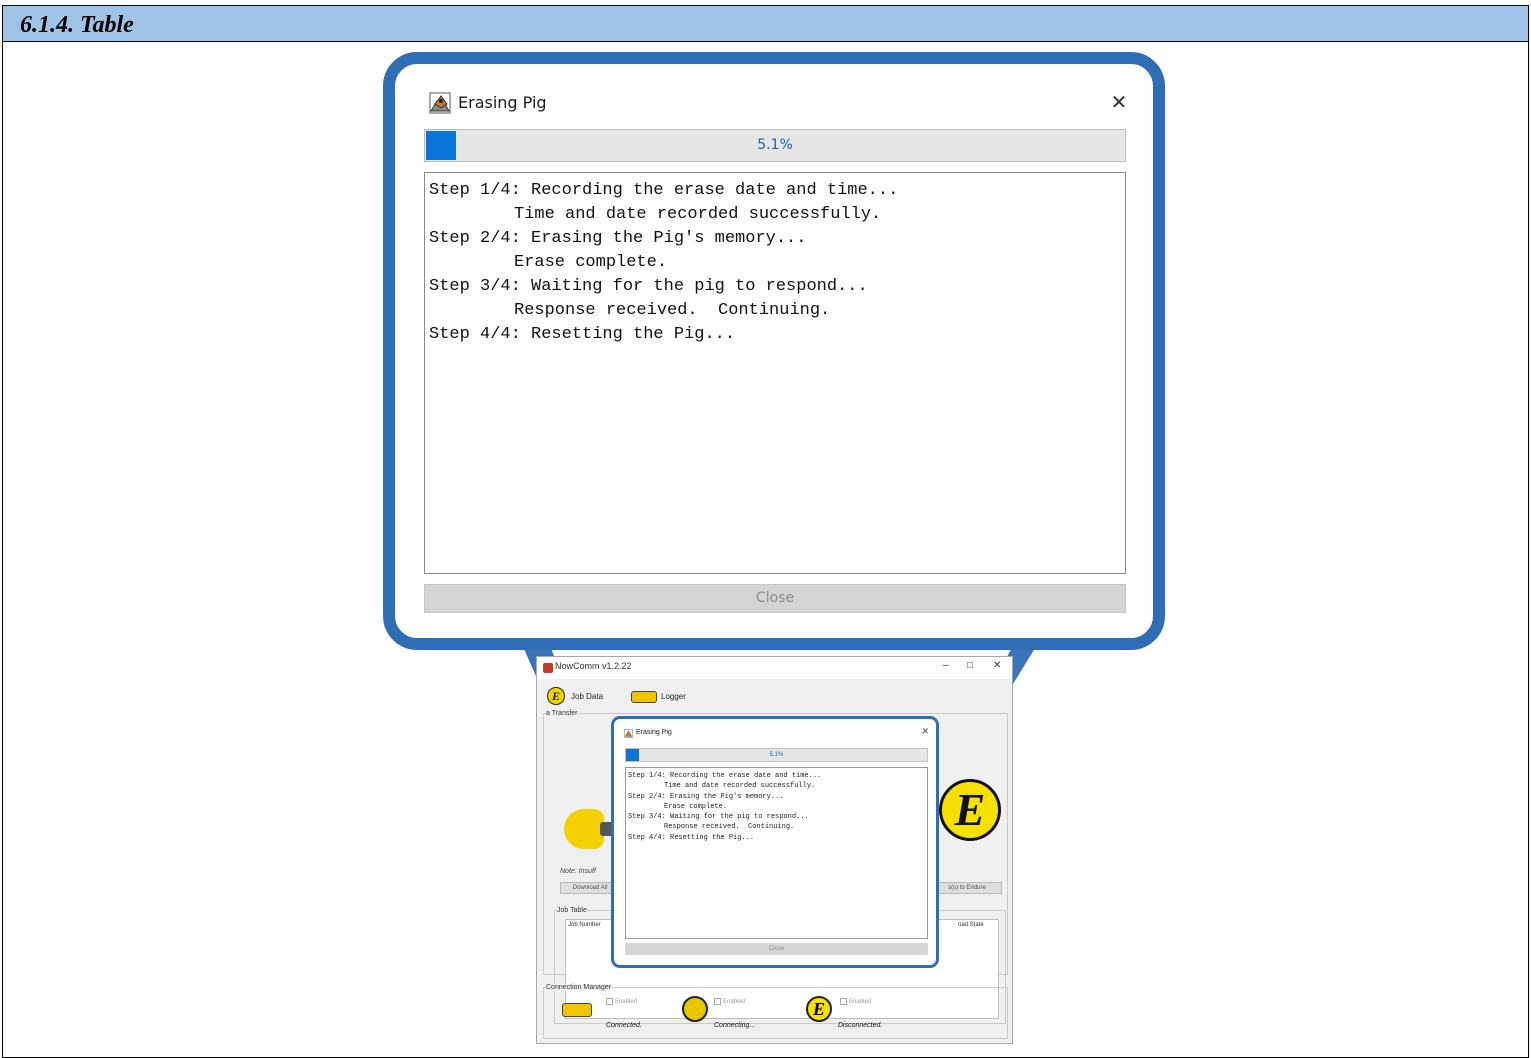 This screenshot has height=1058, width=1531. I want to click on pig-device-image, so click(584, 829).